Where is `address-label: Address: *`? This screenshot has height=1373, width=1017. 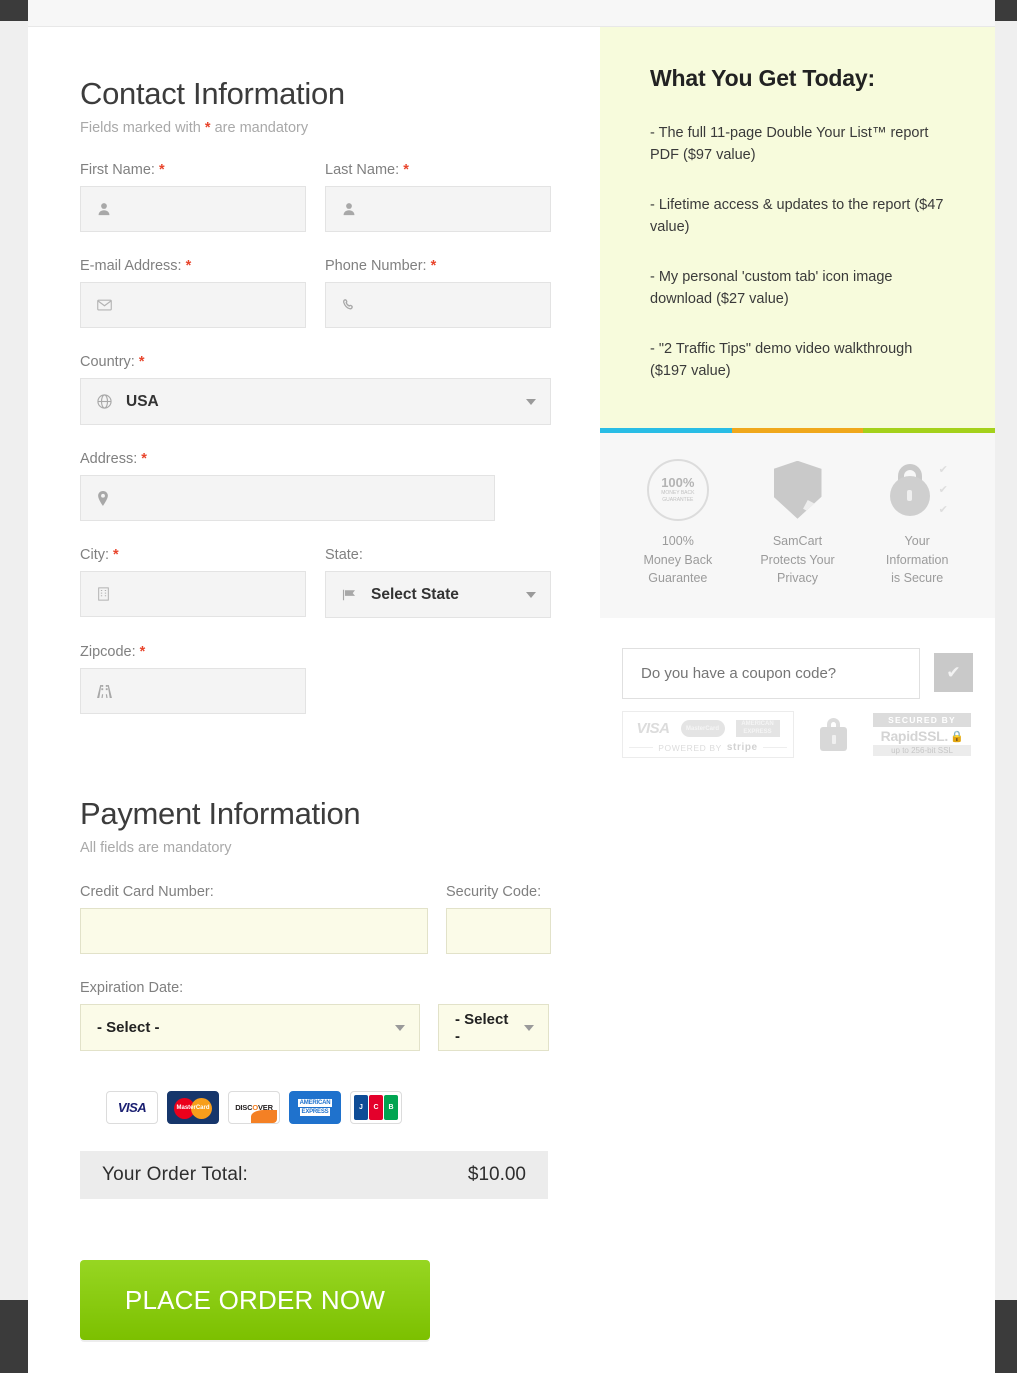
address-label: Address: * is located at coordinates (287, 459).